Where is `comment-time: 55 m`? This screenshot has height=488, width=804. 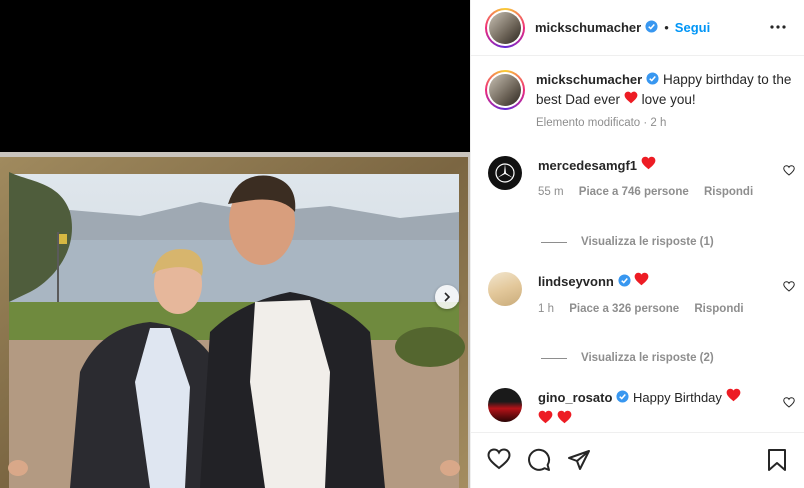
comment-time: 55 m is located at coordinates (551, 192).